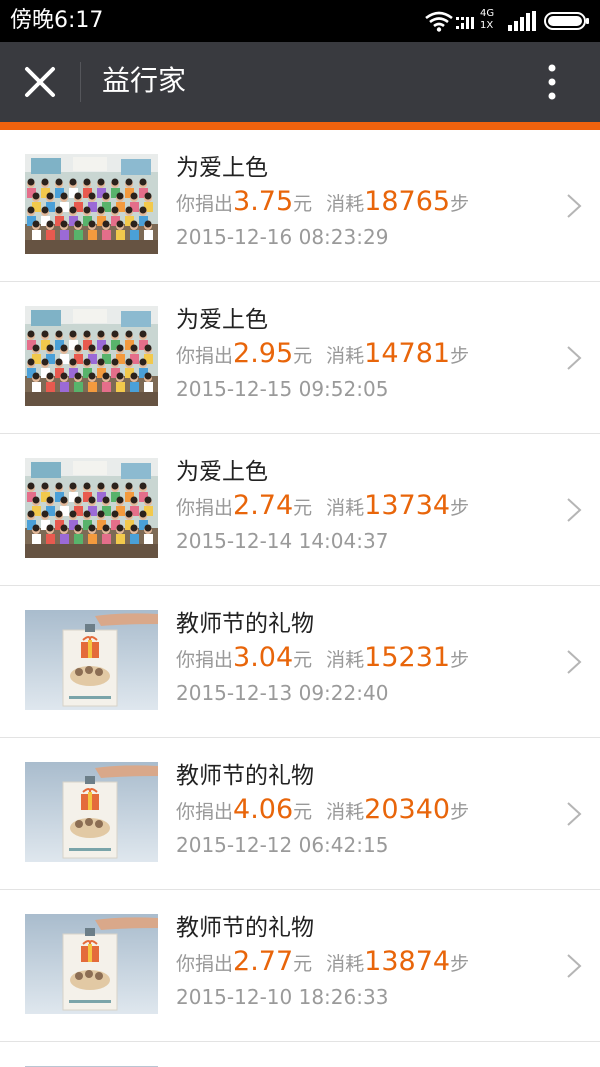 This screenshot has width=600, height=1067. What do you see at coordinates (407, 809) in the screenshot?
I see `step-count: 20340` at bounding box center [407, 809].